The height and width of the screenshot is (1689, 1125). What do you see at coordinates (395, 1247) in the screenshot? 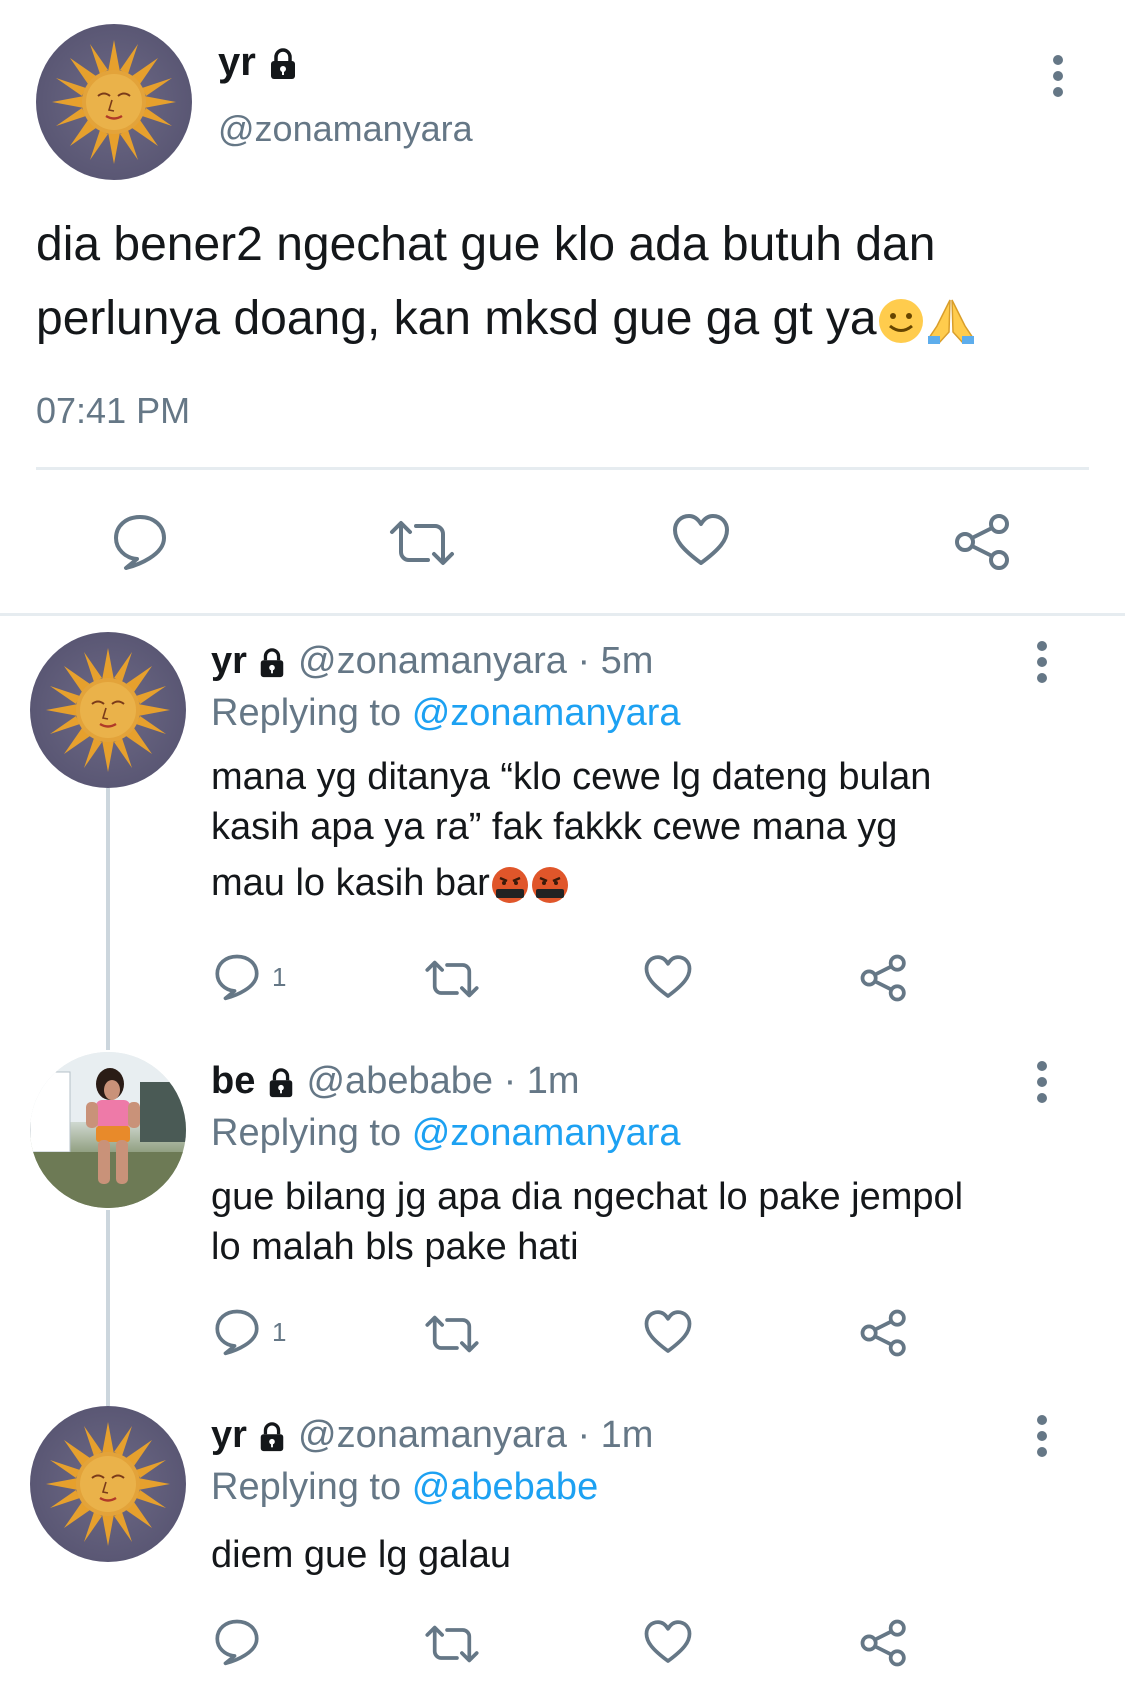
I see `tweet-text-line: lo malah bls pake hati` at bounding box center [395, 1247].